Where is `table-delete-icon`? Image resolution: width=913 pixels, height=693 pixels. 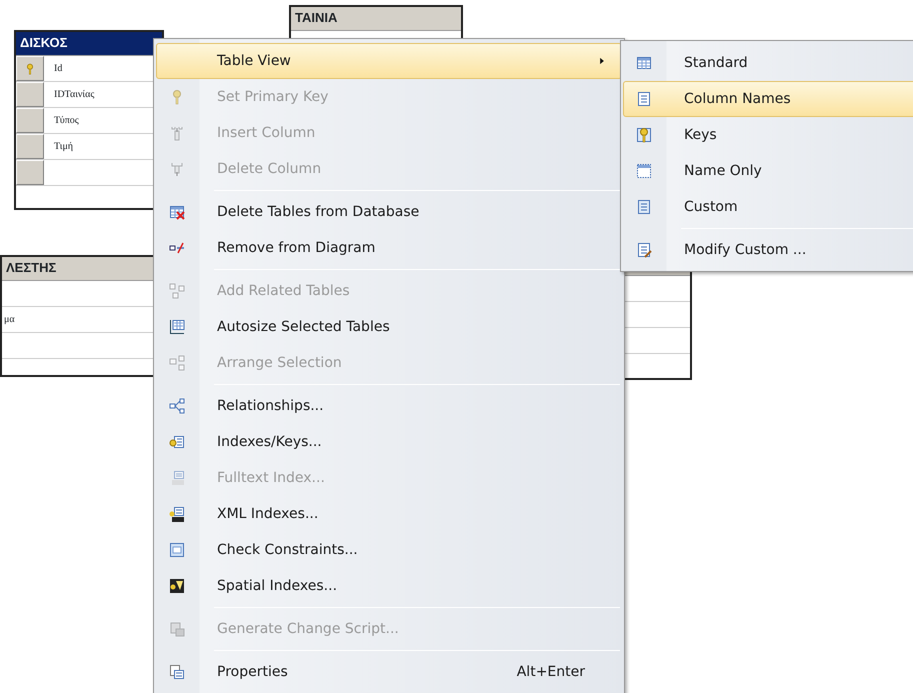
table-delete-icon is located at coordinates (177, 212).